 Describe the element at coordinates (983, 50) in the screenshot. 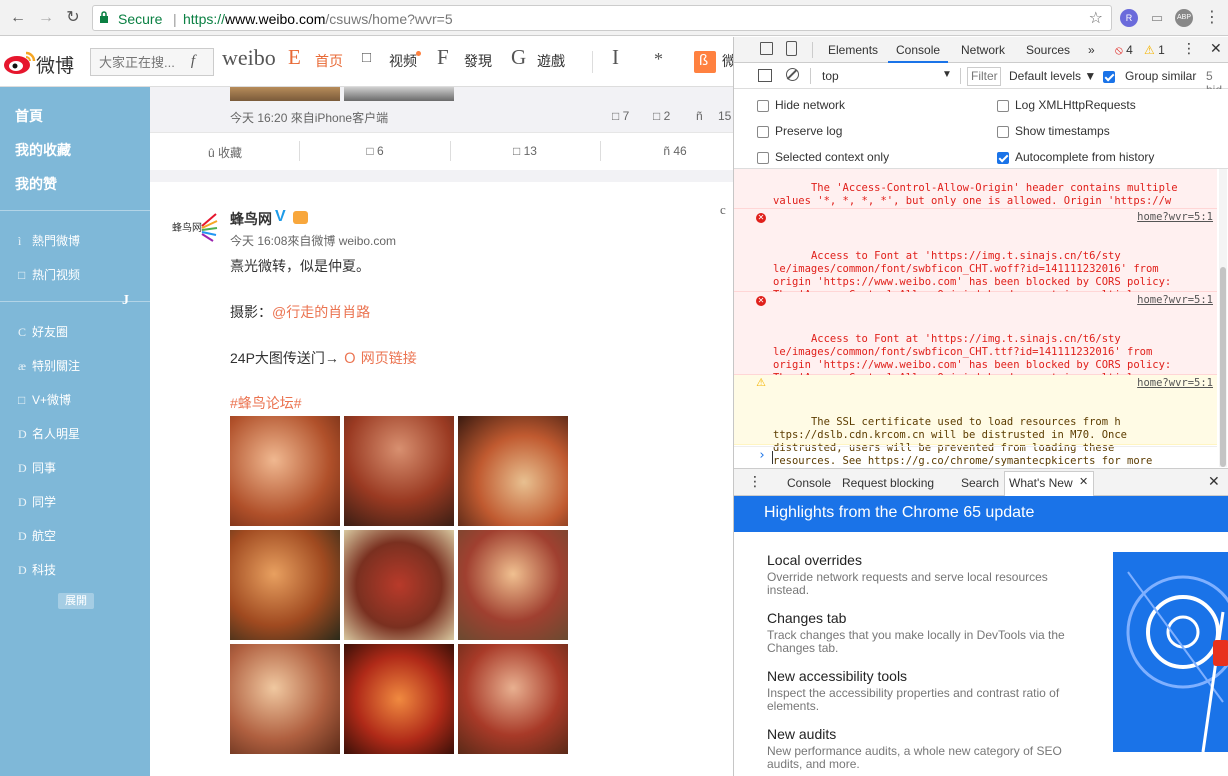

I see `tab-network: Network` at that location.